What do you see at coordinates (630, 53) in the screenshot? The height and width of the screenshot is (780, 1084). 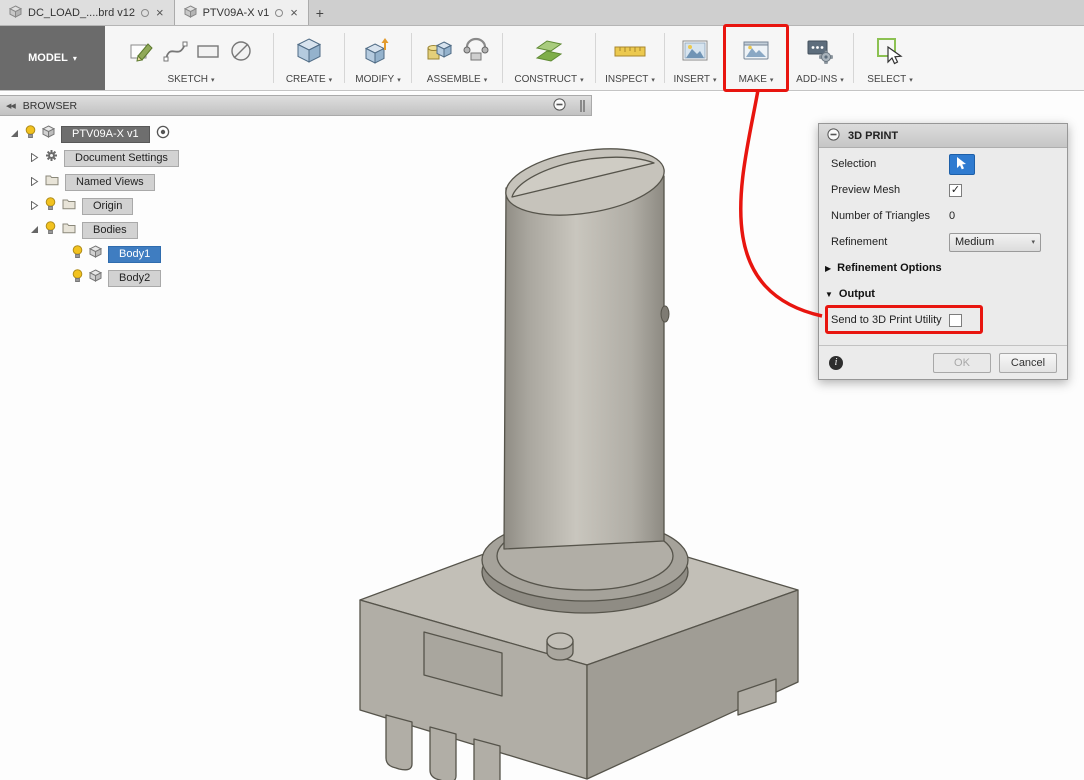 I see `measure-ruler-icon` at bounding box center [630, 53].